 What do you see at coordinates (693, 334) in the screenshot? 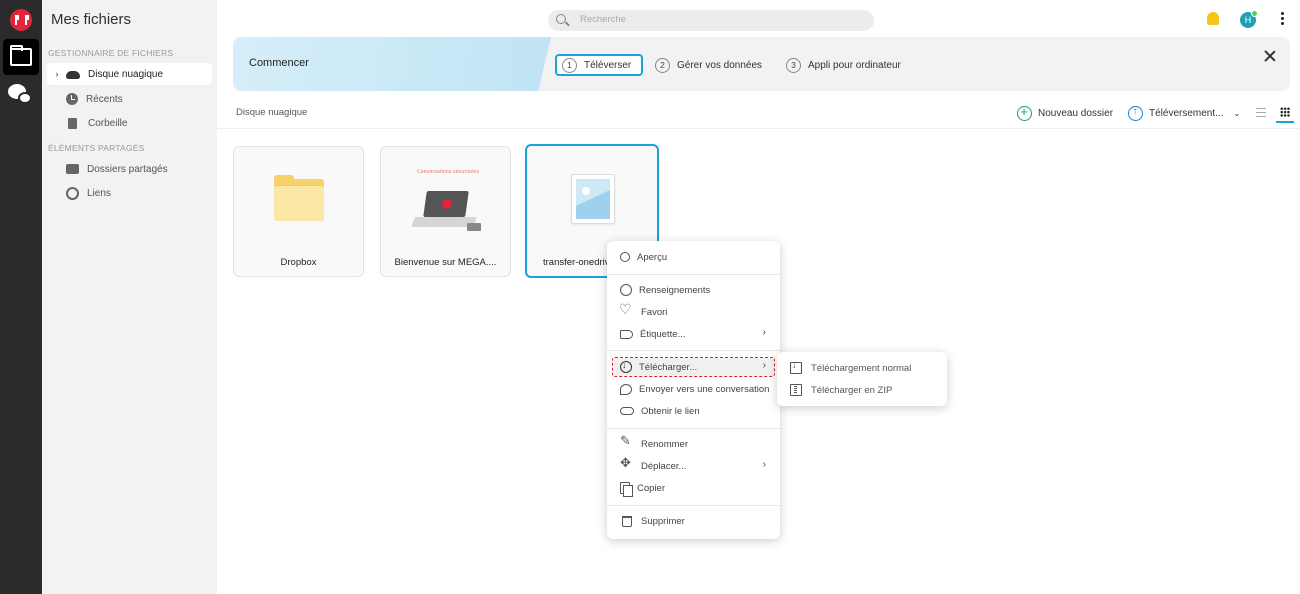
I see `menu-item-label: Étiquette... ›` at bounding box center [693, 334].